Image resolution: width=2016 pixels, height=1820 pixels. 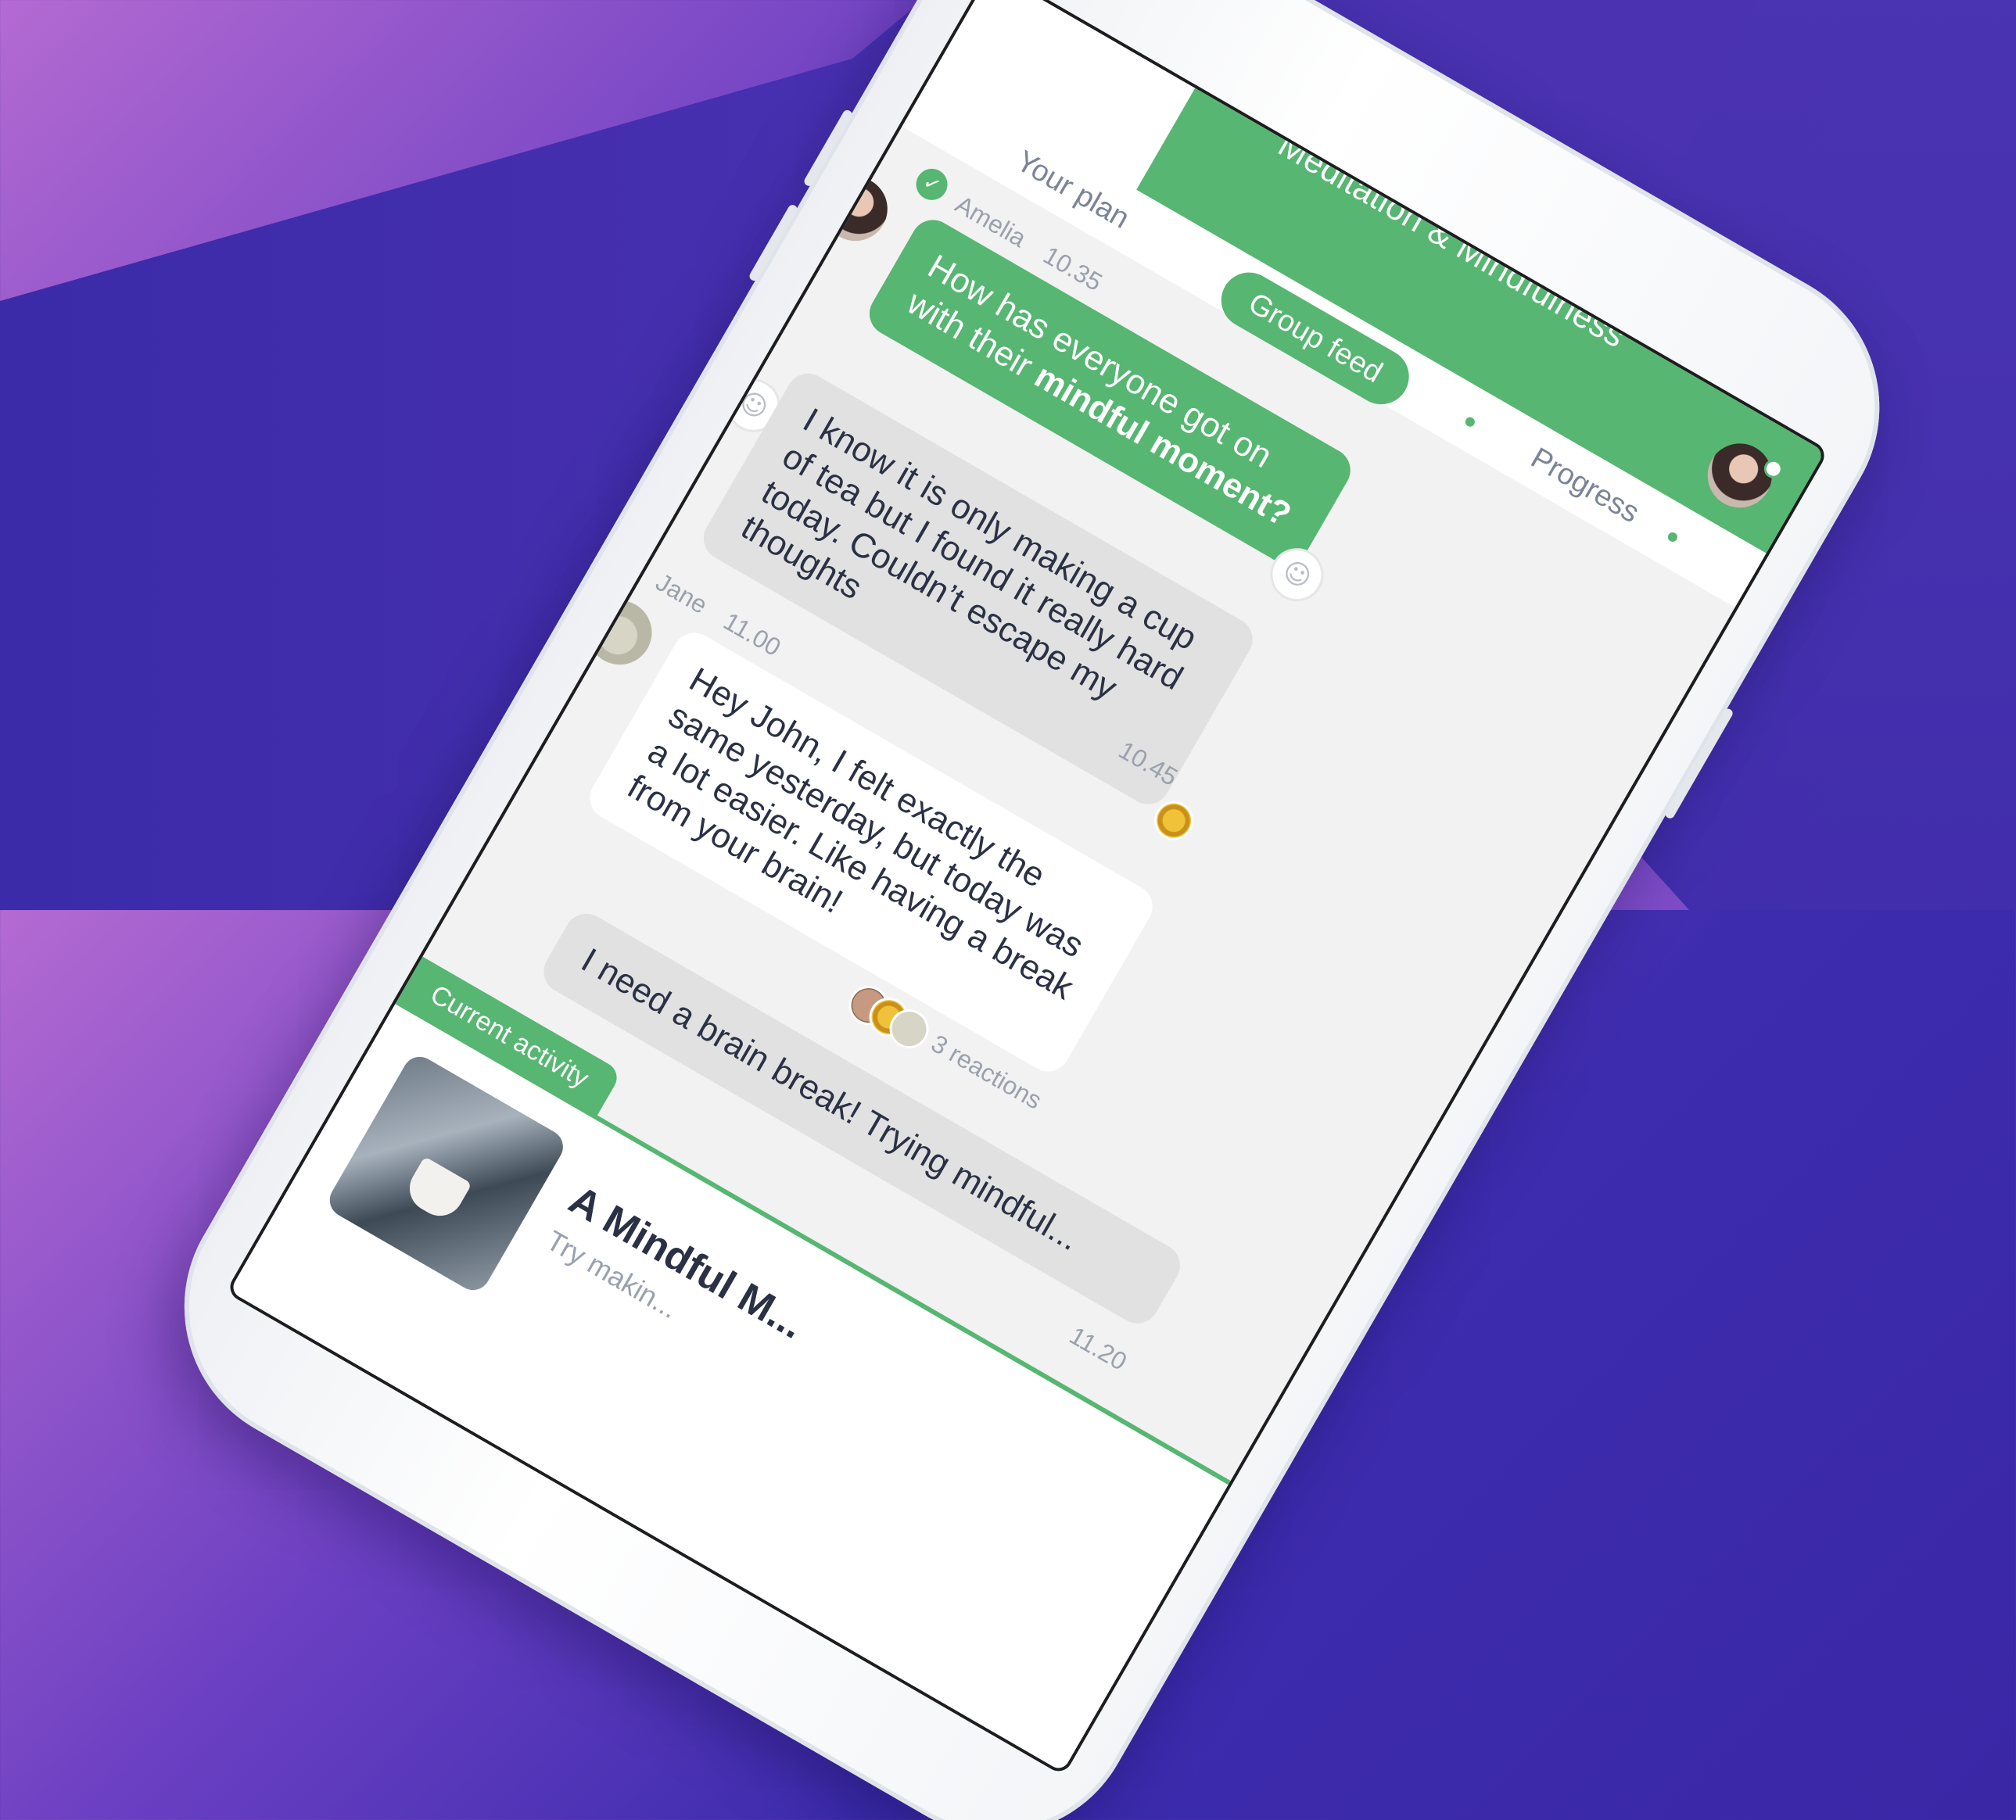 I want to click on activity-thumbnail, so click(x=446, y=1173).